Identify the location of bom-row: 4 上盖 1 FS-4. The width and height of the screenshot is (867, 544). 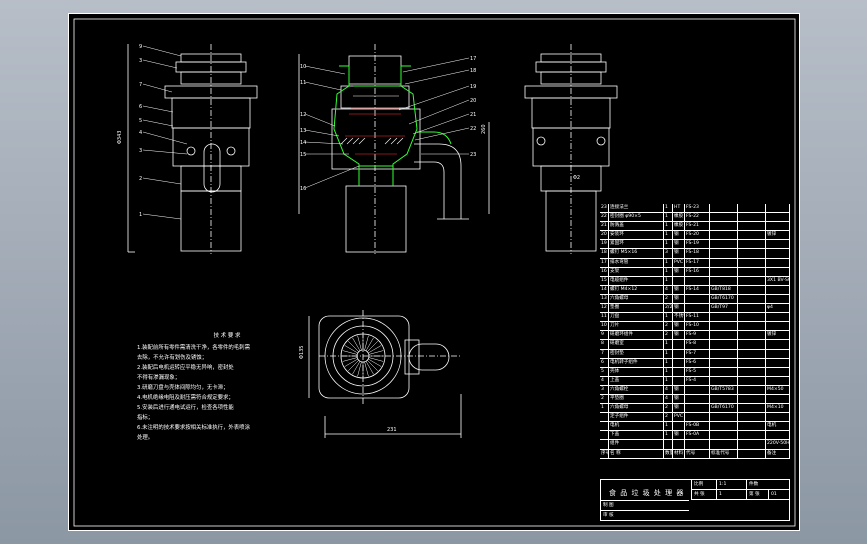
(695, 381).